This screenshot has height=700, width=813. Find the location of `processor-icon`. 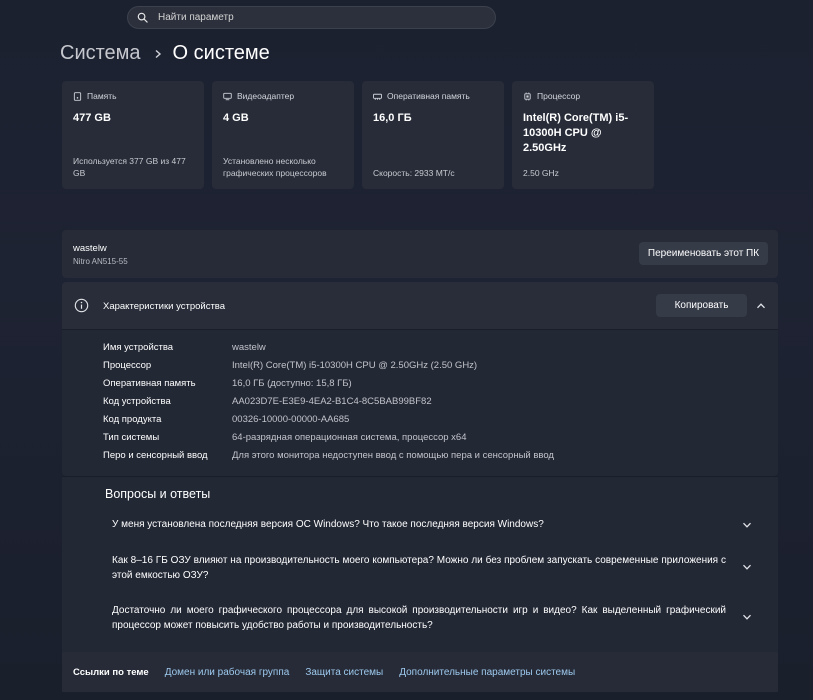

processor-icon is located at coordinates (527, 96).